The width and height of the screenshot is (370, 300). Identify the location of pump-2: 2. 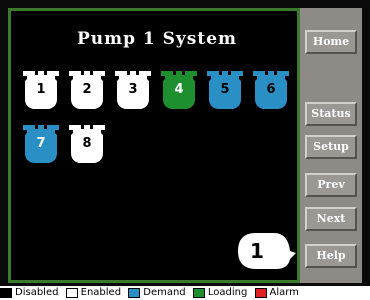
(87, 90).